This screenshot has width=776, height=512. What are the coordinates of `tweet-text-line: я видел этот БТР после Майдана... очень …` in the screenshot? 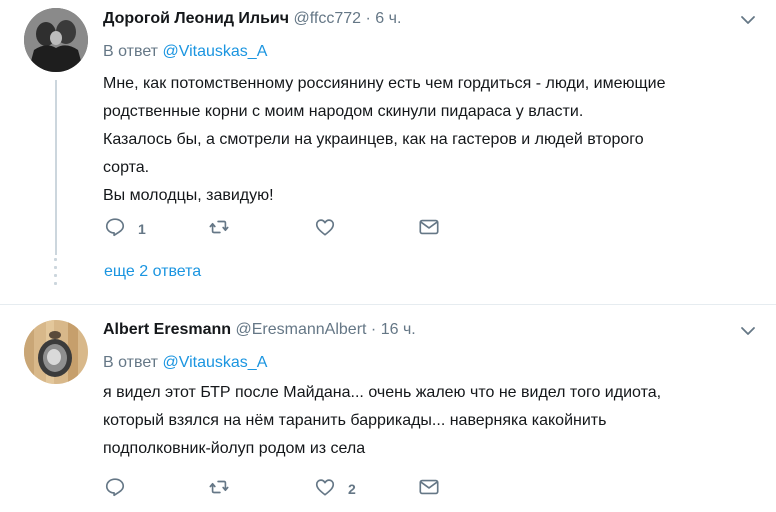 It's located at (382, 392).